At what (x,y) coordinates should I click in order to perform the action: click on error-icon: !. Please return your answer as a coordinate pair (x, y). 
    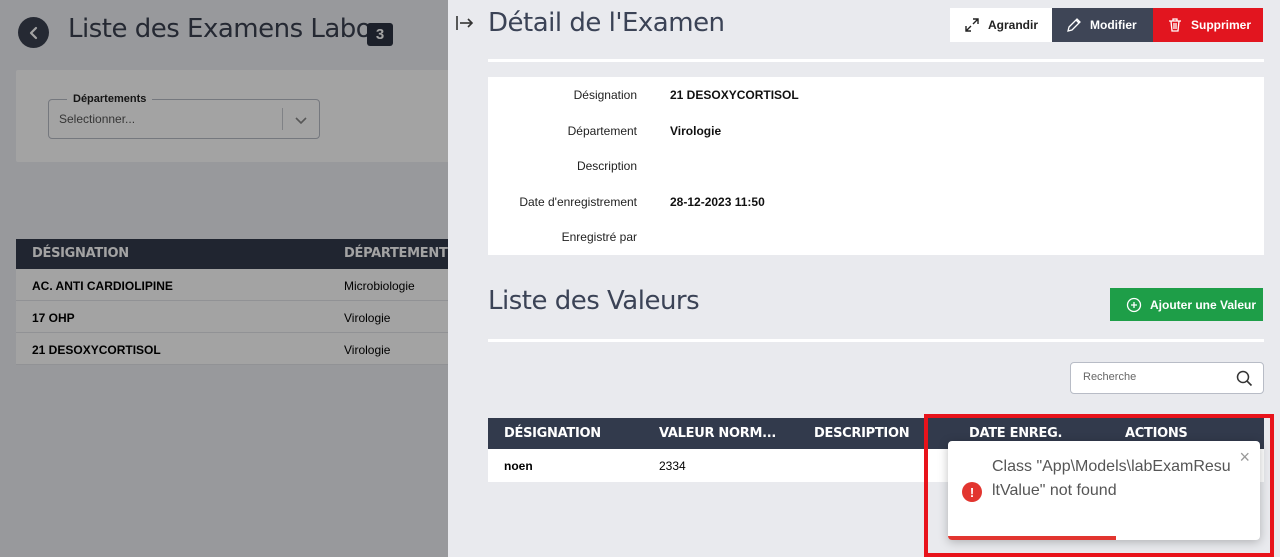
    Looking at the image, I should click on (972, 492).